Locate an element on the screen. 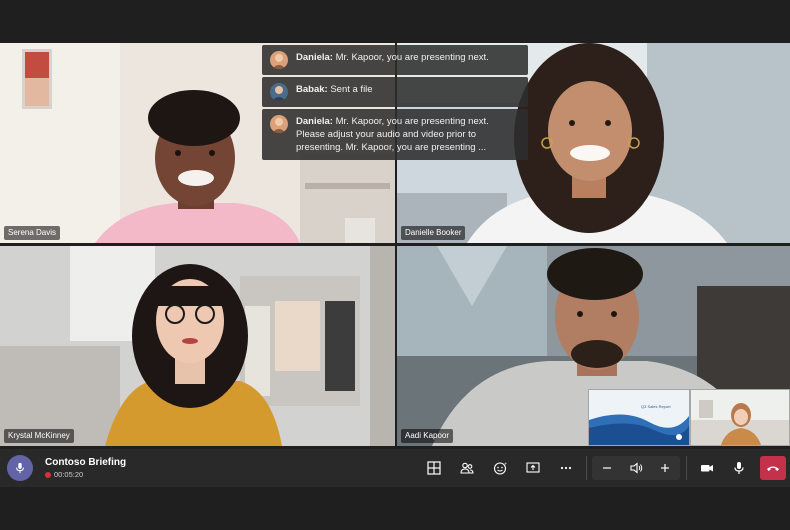 Image resolution: width=790 pixels, height=530 pixels. reaction-icon: + is located at coordinates (500, 468).